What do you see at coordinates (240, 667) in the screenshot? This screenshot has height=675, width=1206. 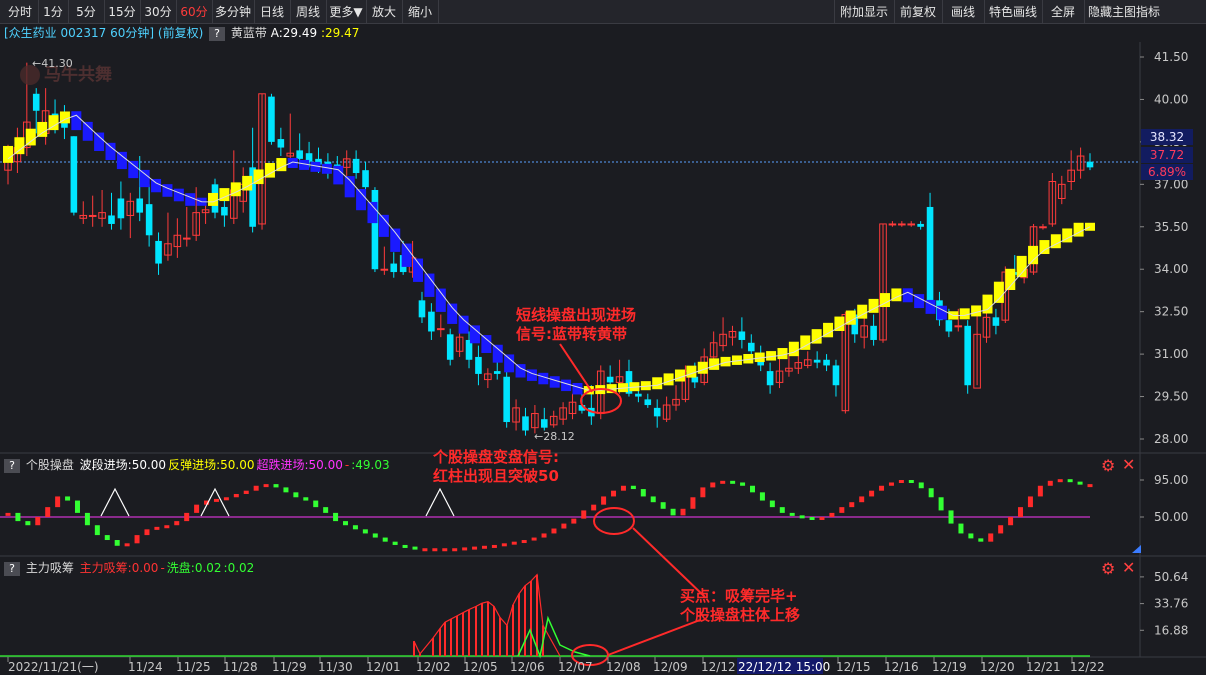 I see `date-label: 11/28` at bounding box center [240, 667].